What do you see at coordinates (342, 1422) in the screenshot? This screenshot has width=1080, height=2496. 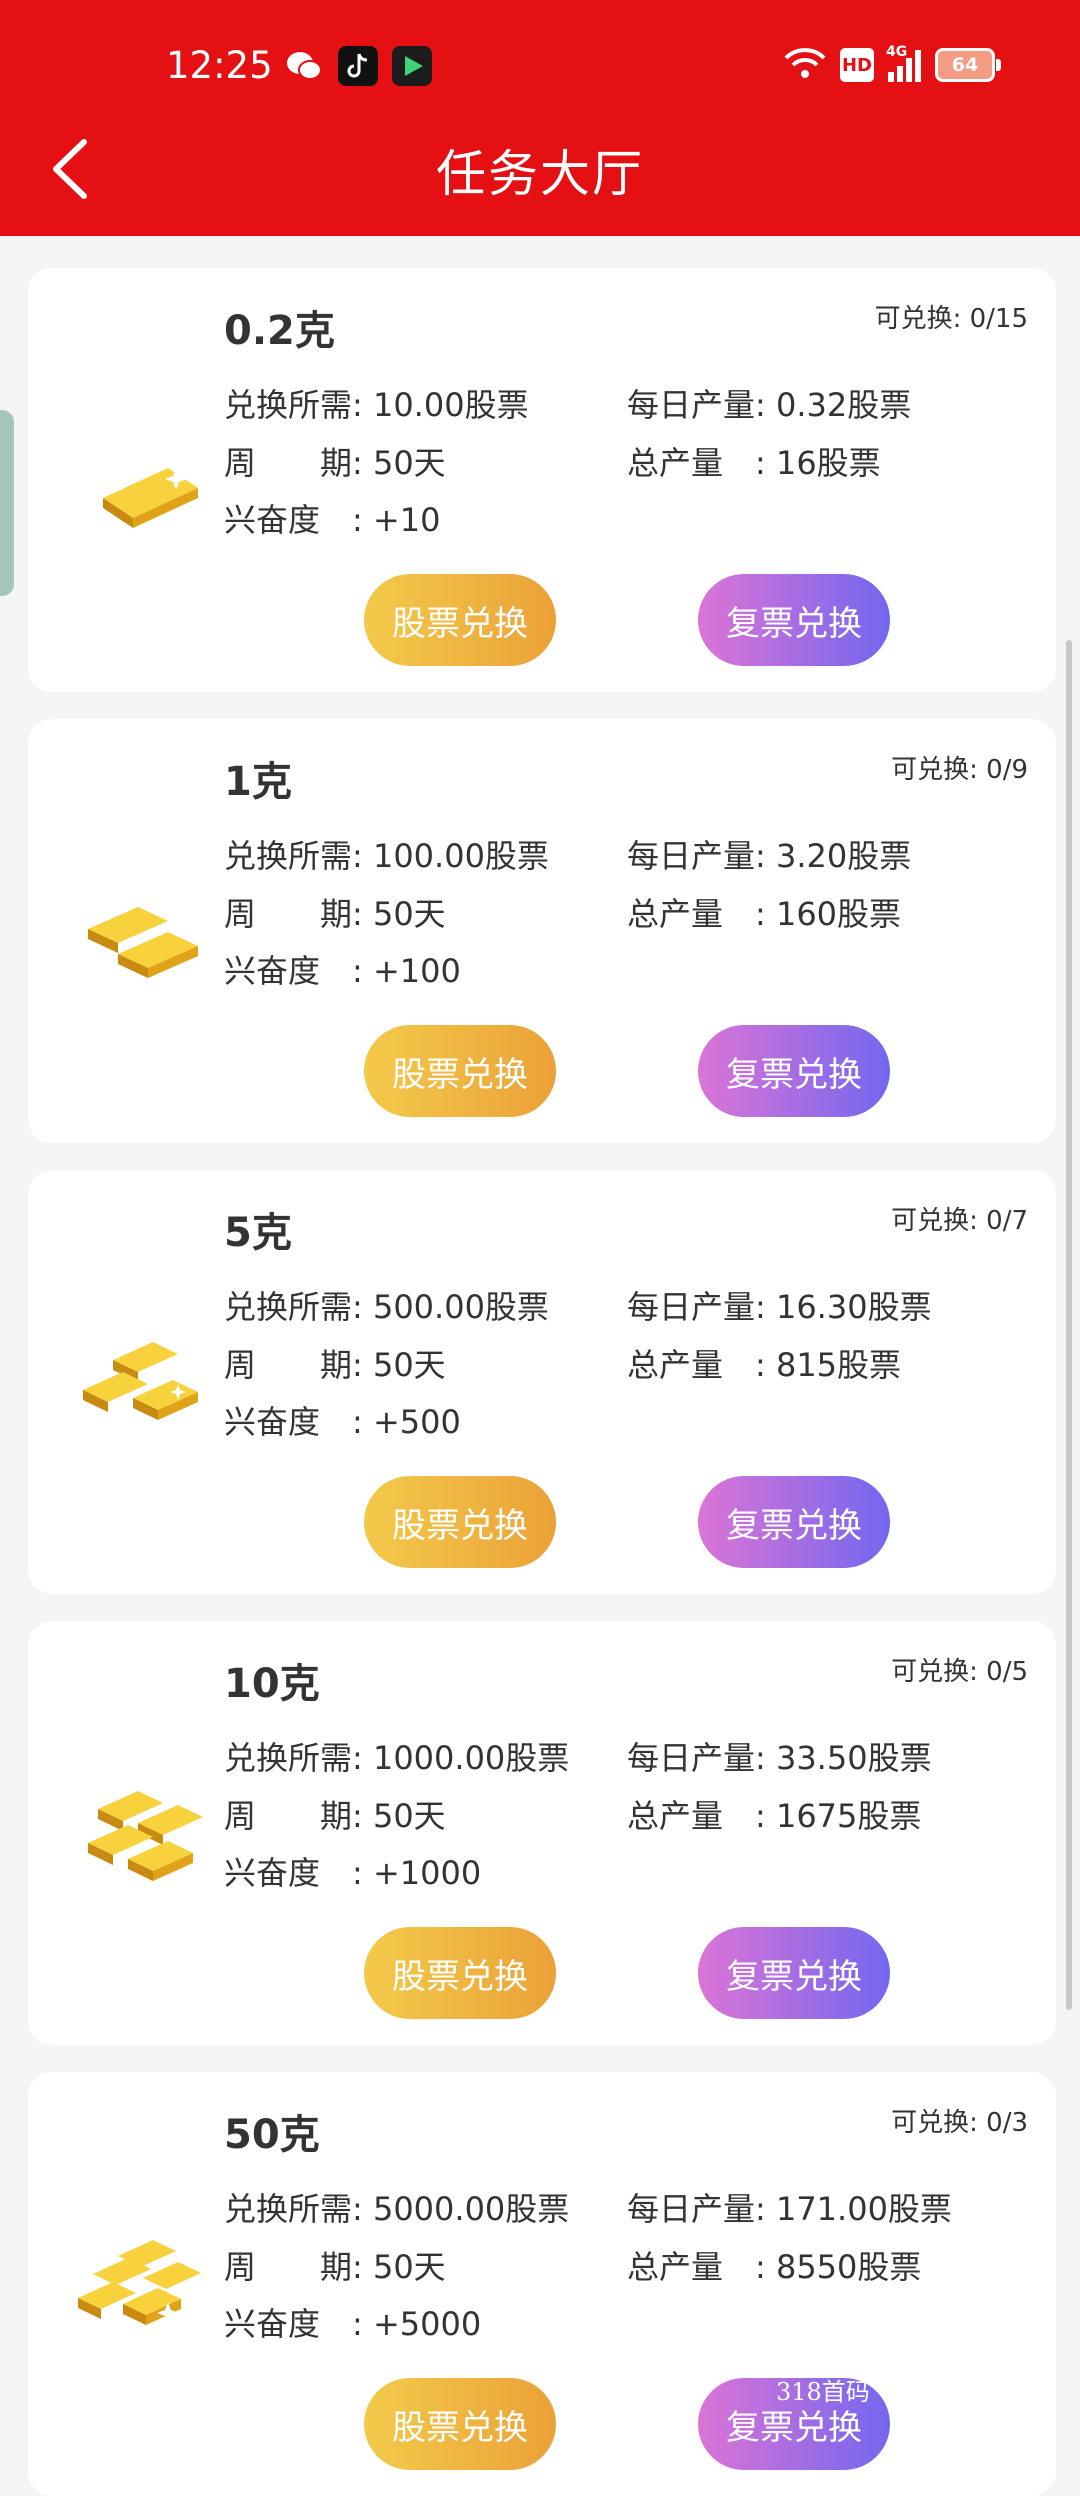 I see `excitement: 兴奋度 : +500` at bounding box center [342, 1422].